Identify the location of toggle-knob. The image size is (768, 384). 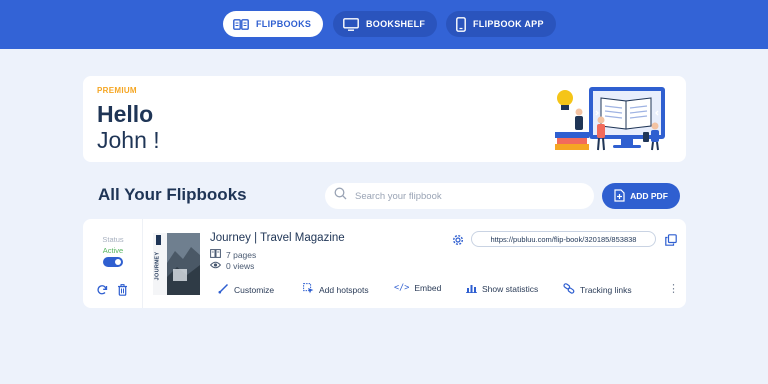
(118, 262).